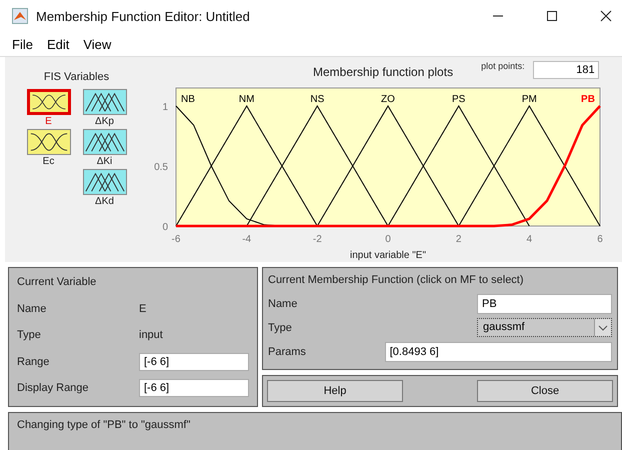 This screenshot has height=450, width=622. I want to click on panel-title: Current Membership Function (click on MF to select), so click(396, 280).